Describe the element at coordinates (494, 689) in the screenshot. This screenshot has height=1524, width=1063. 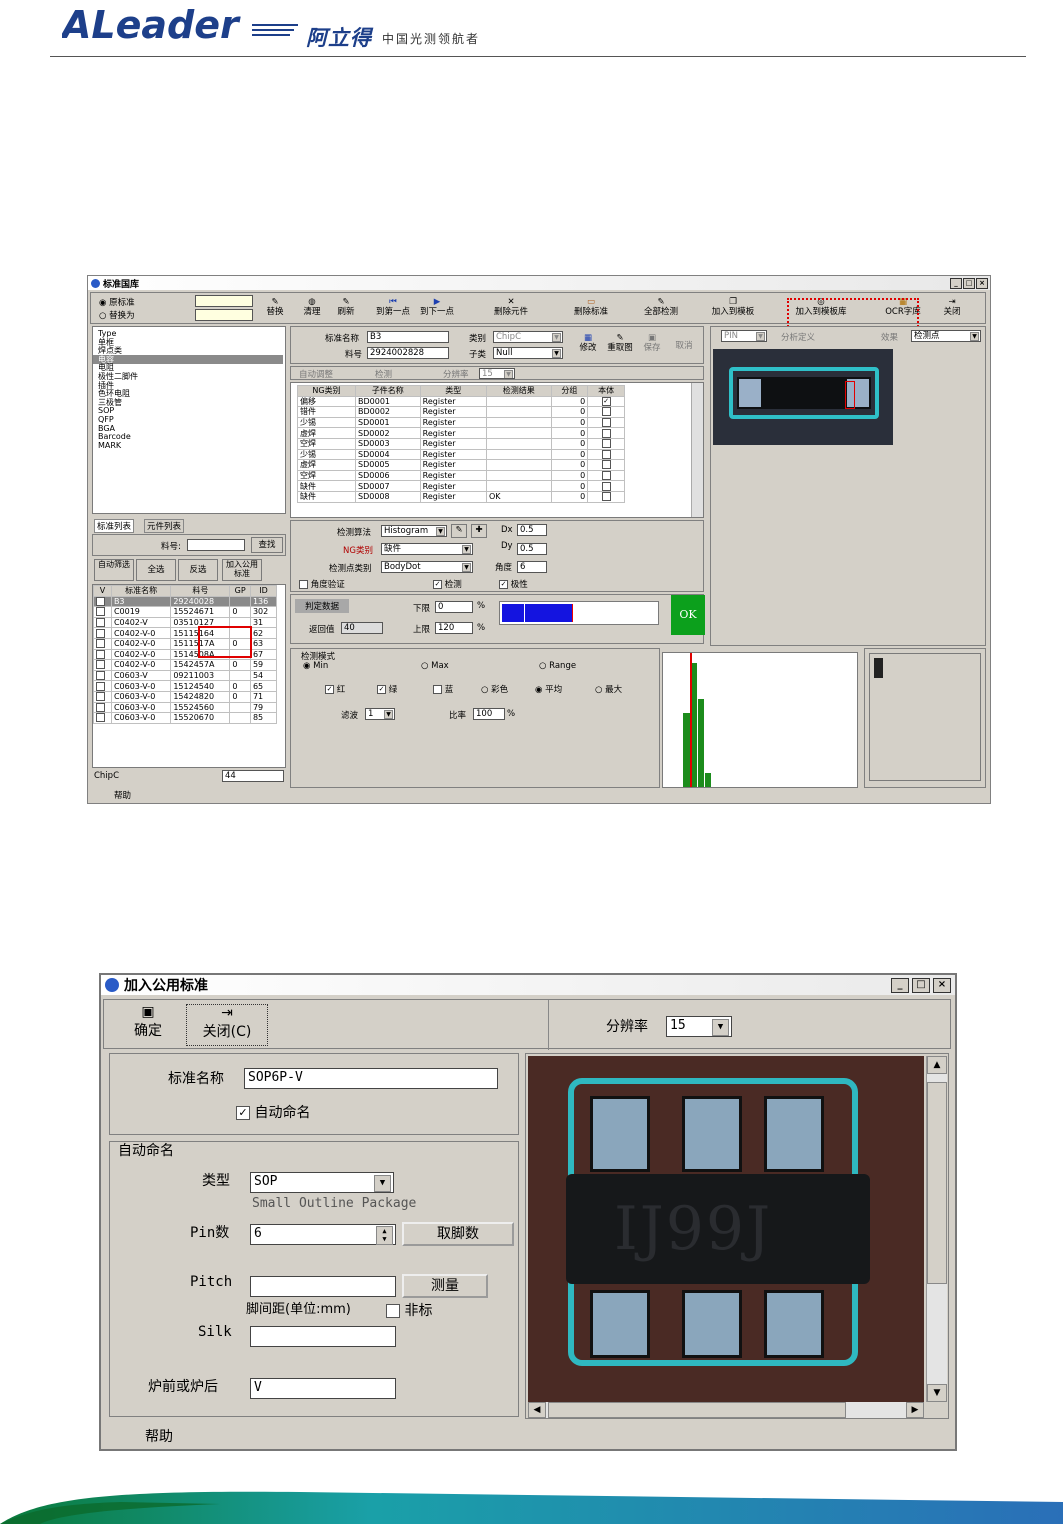
I see `color-radio: ○ 彩色` at that location.